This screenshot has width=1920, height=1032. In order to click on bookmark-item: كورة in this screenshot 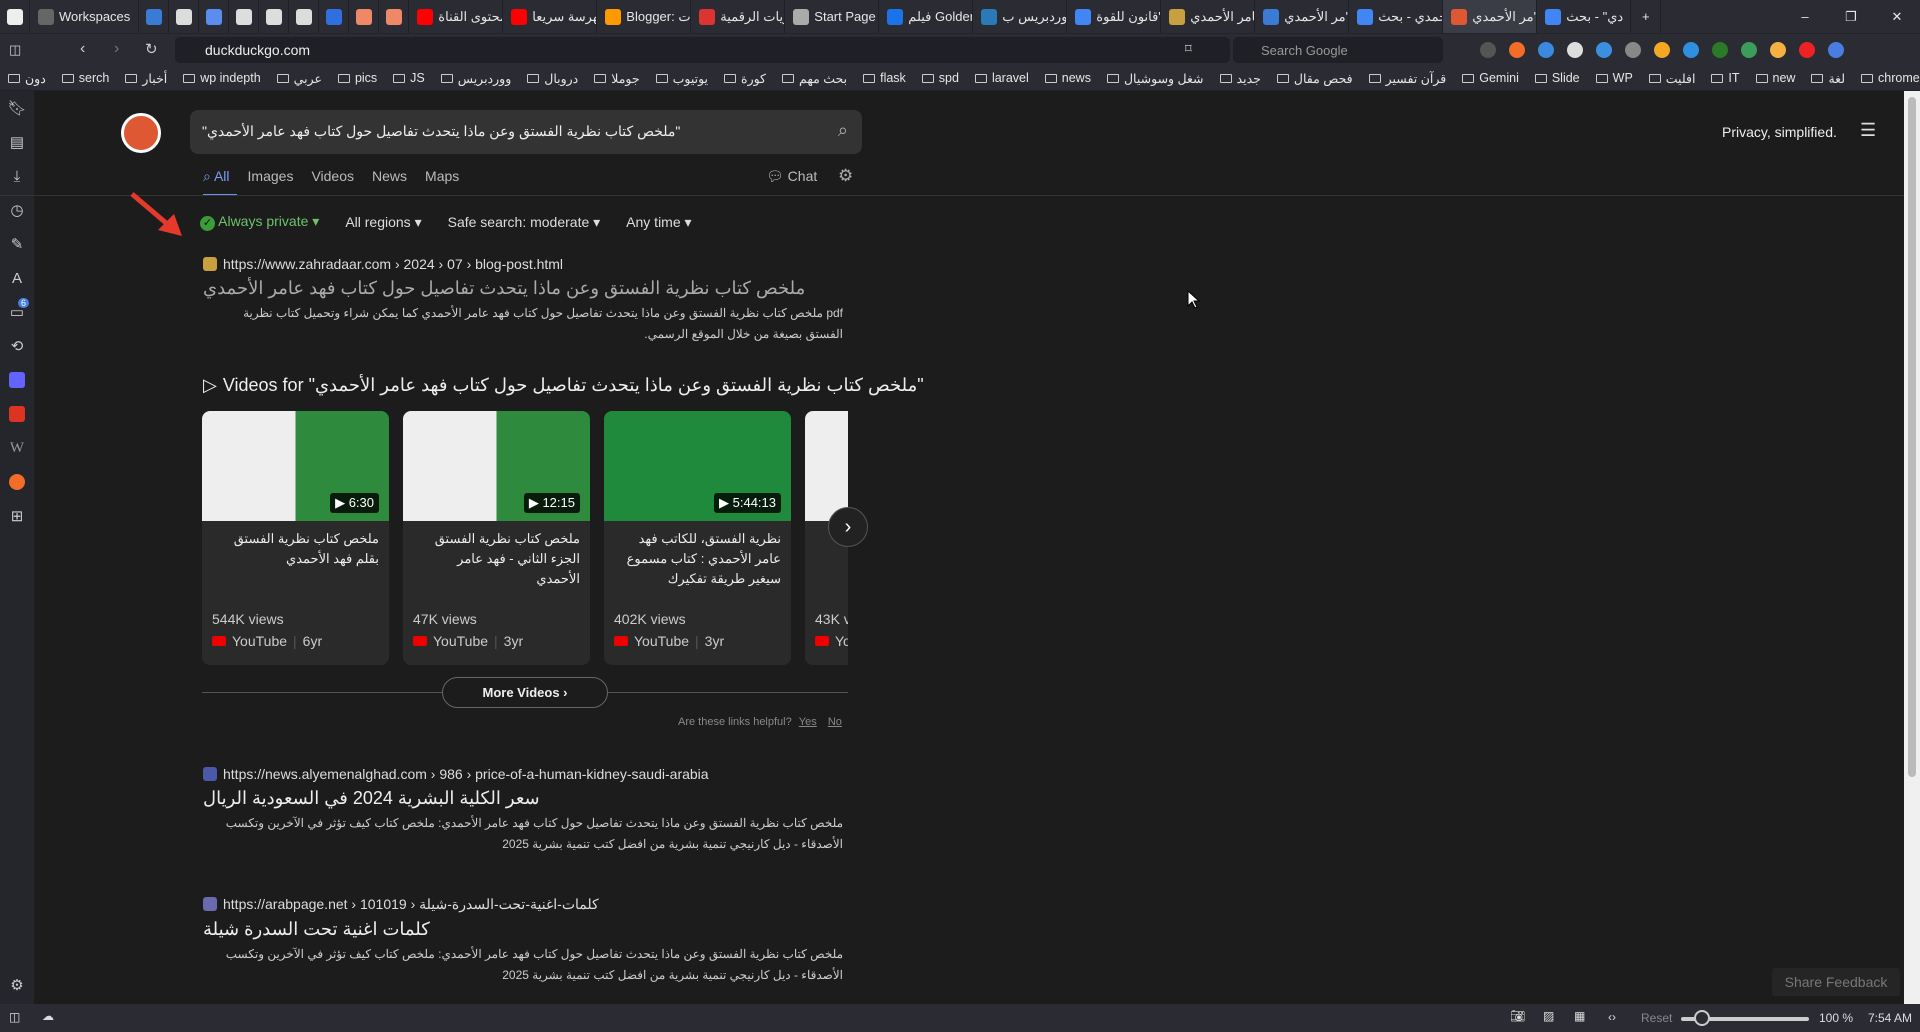, I will do `click(745, 78)`.